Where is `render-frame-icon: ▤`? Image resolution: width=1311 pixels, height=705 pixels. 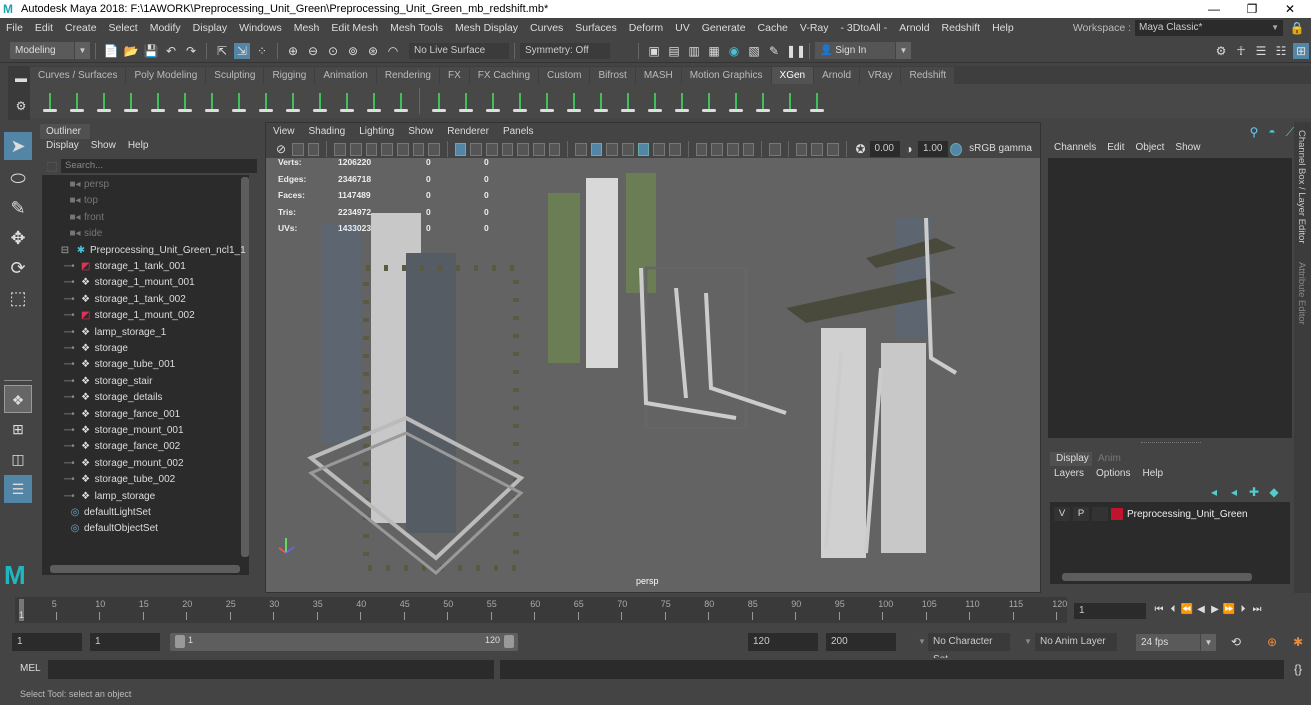
render-frame-icon: ▤ is located at coordinates (674, 51).